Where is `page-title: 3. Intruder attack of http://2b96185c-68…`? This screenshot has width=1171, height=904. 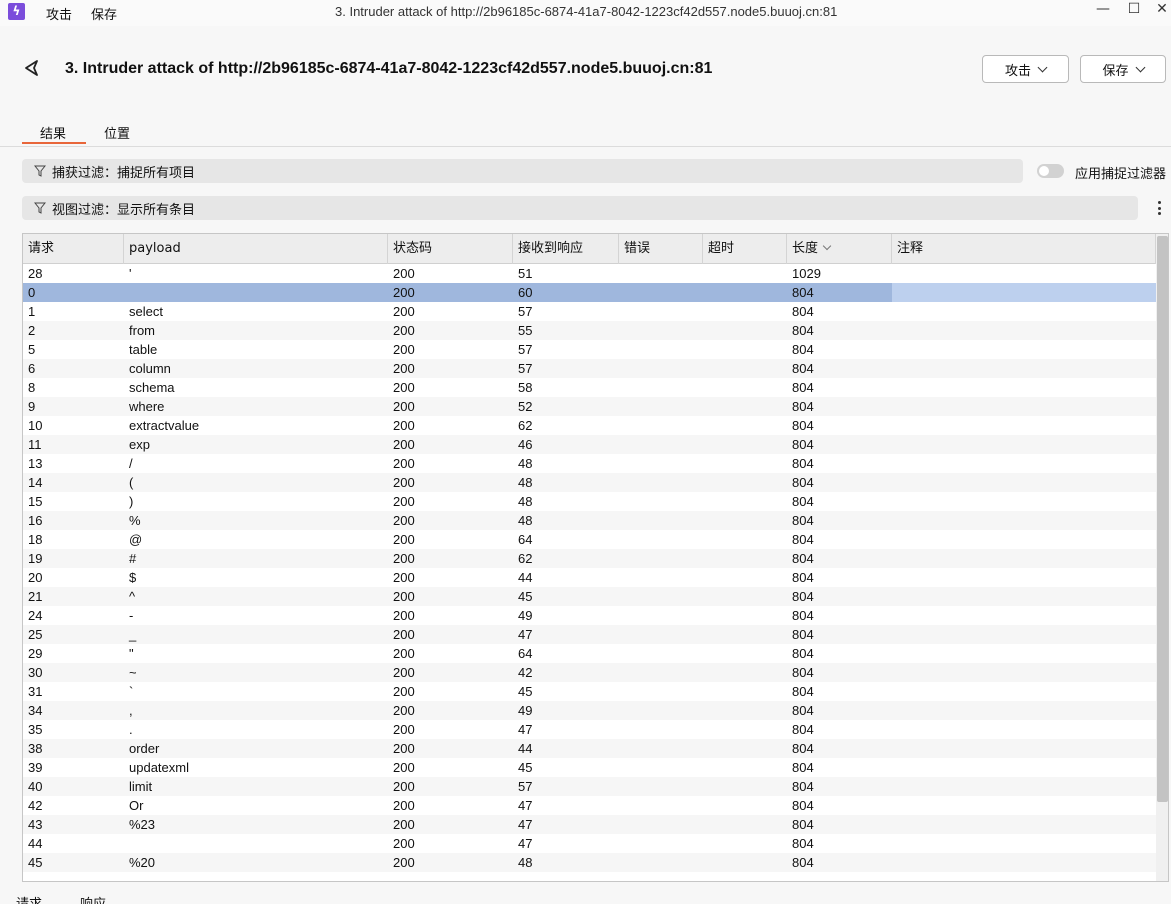
page-title: 3. Intruder attack of http://2b96185c-68… is located at coordinates (389, 68).